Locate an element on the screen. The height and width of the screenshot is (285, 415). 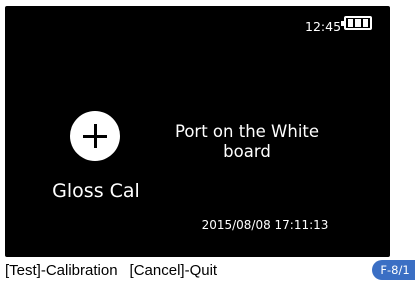
datetime-readout: 2015/08/08 17:11:13 is located at coordinates (265, 225).